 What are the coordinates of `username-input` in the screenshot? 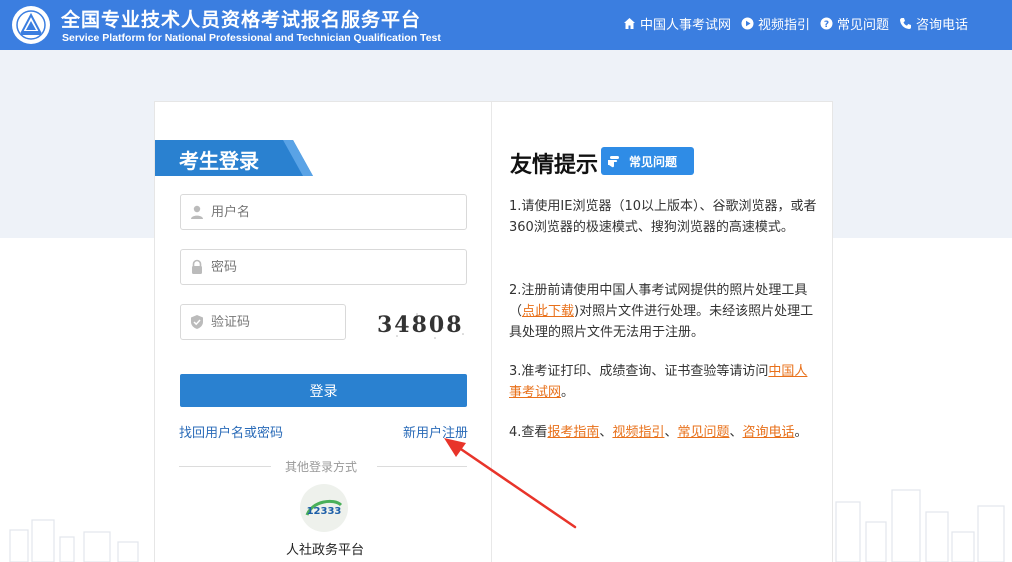 It's located at (331, 212).